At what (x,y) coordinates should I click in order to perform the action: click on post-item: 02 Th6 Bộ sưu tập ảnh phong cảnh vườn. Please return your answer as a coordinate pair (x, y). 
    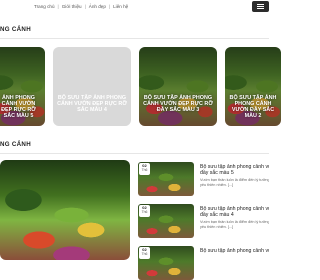
    Looking at the image, I should click on (203, 263).